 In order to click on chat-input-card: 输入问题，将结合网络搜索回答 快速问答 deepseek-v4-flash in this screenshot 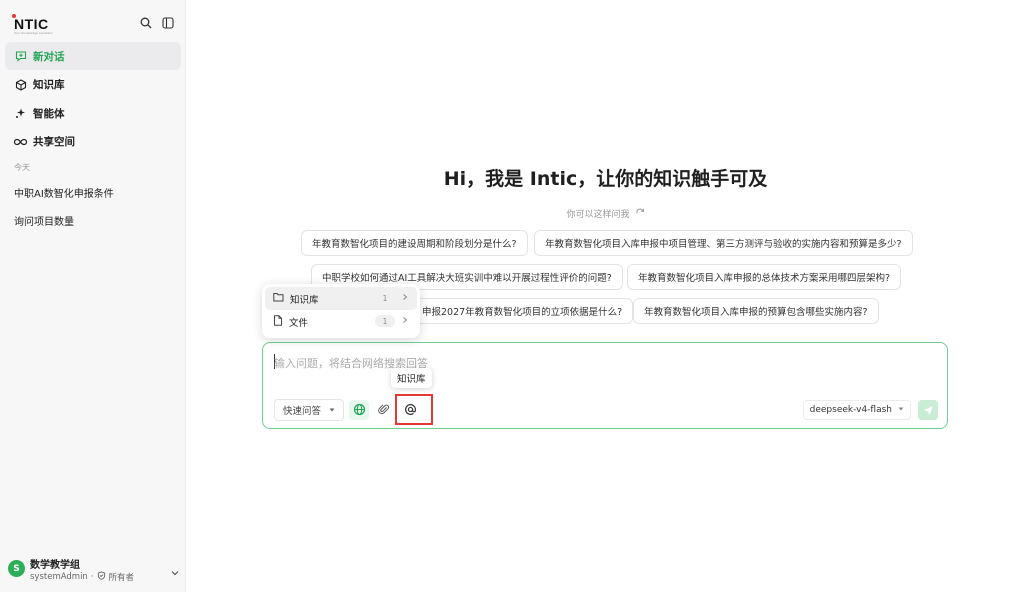, I will do `click(605, 385)`.